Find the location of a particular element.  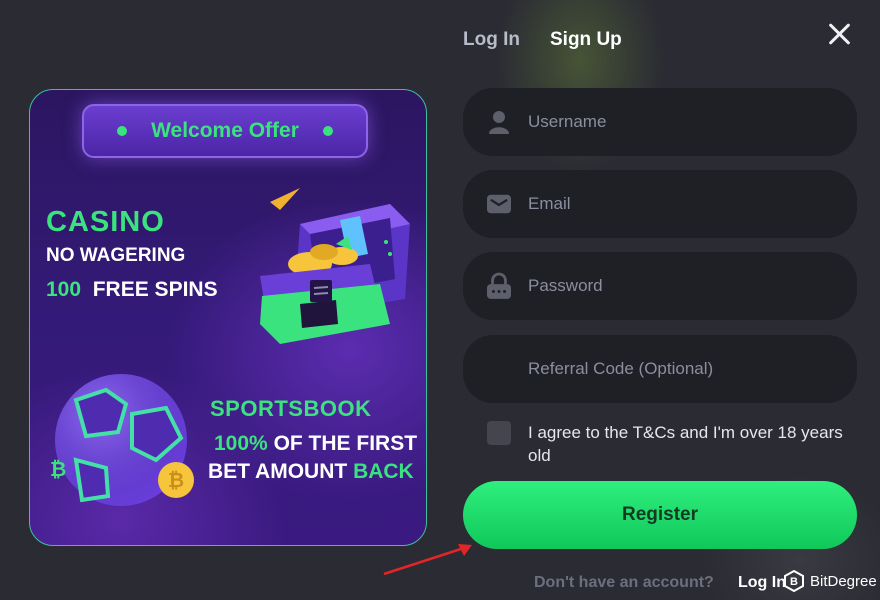

first-pct: 100% is located at coordinates (241, 443).